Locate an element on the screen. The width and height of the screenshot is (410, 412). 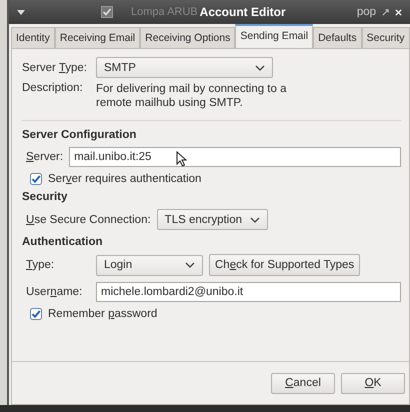
dropdown: SMTP is located at coordinates (184, 67).